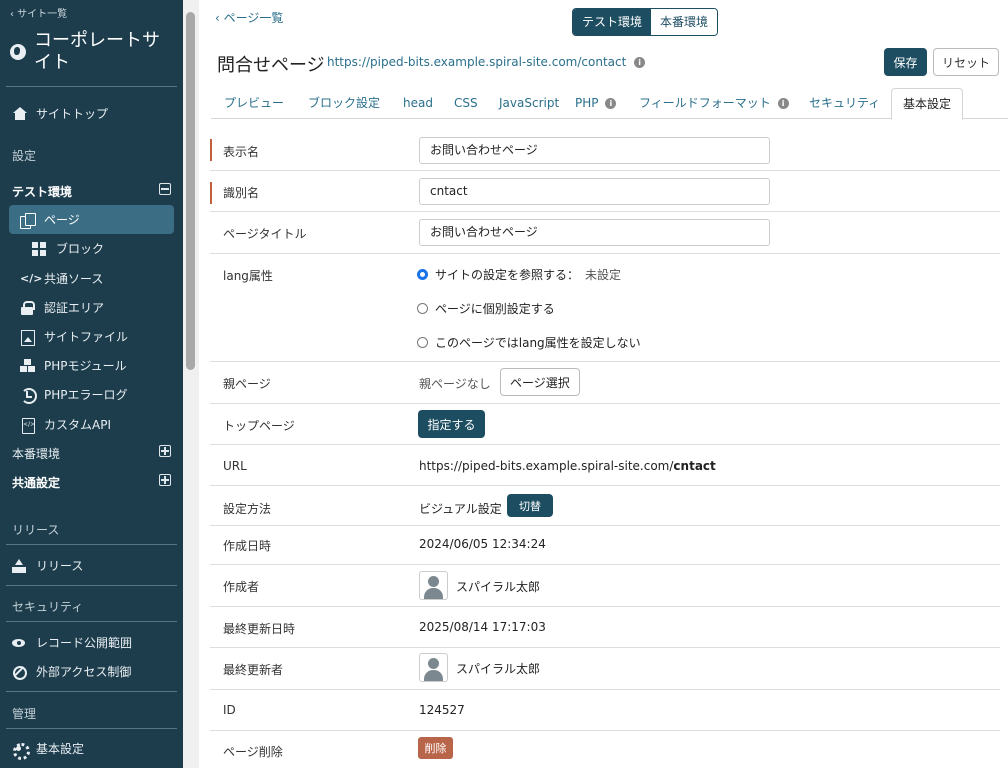 This screenshot has height=768, width=1008. Describe the element at coordinates (20, 113) in the screenshot. I see `home-icon` at that location.